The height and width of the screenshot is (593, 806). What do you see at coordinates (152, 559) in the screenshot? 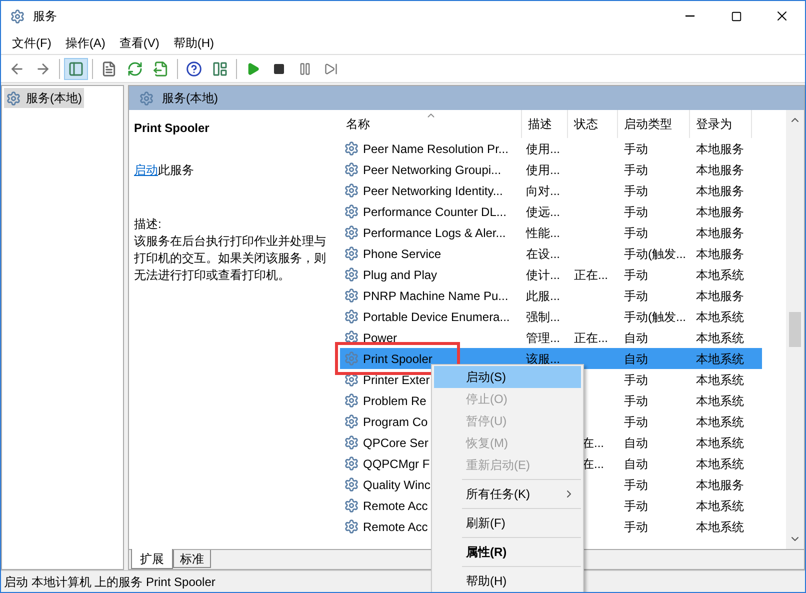
I see `view-tab: 扩展` at bounding box center [152, 559].